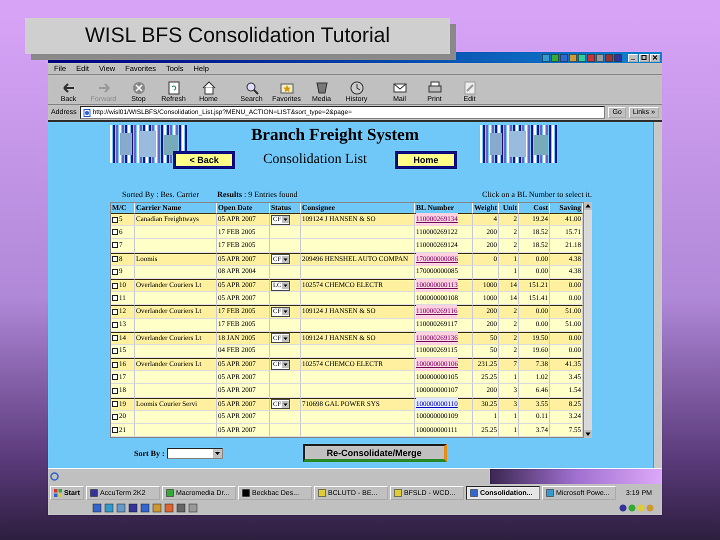 This screenshot has height=540, width=720. What do you see at coordinates (588, 206) in the screenshot?
I see `scroll-up-icon` at bounding box center [588, 206].